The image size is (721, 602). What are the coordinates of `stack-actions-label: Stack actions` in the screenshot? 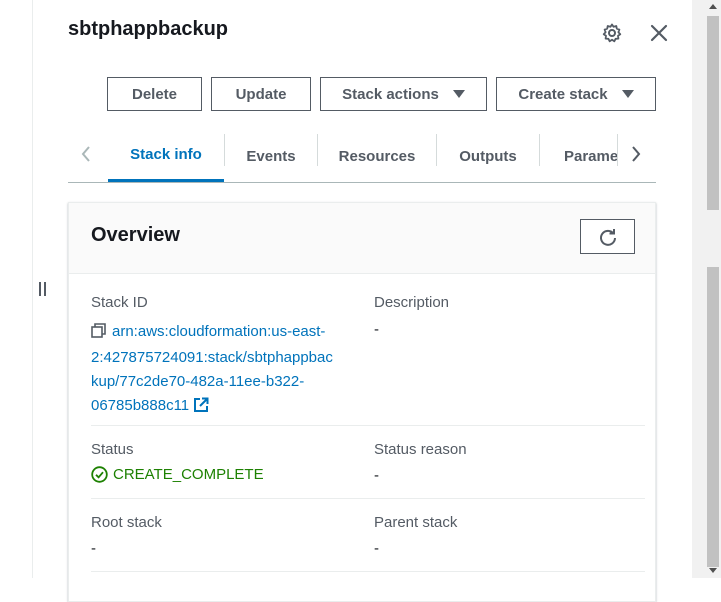 It's located at (390, 94).